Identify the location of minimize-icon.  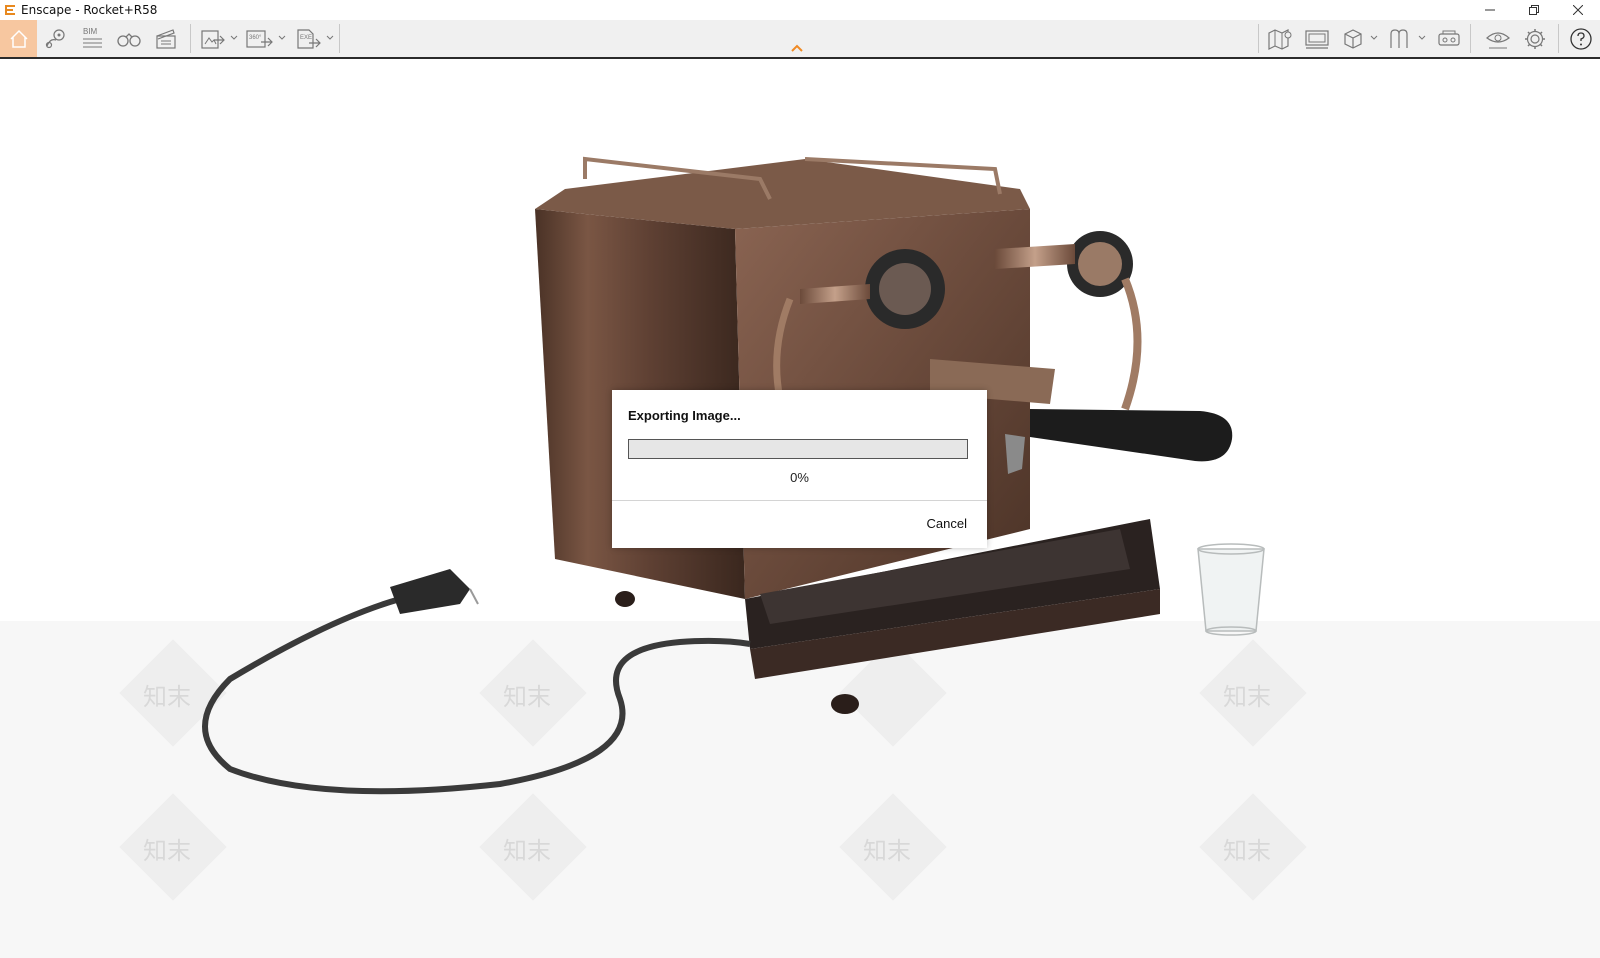
(1490, 10).